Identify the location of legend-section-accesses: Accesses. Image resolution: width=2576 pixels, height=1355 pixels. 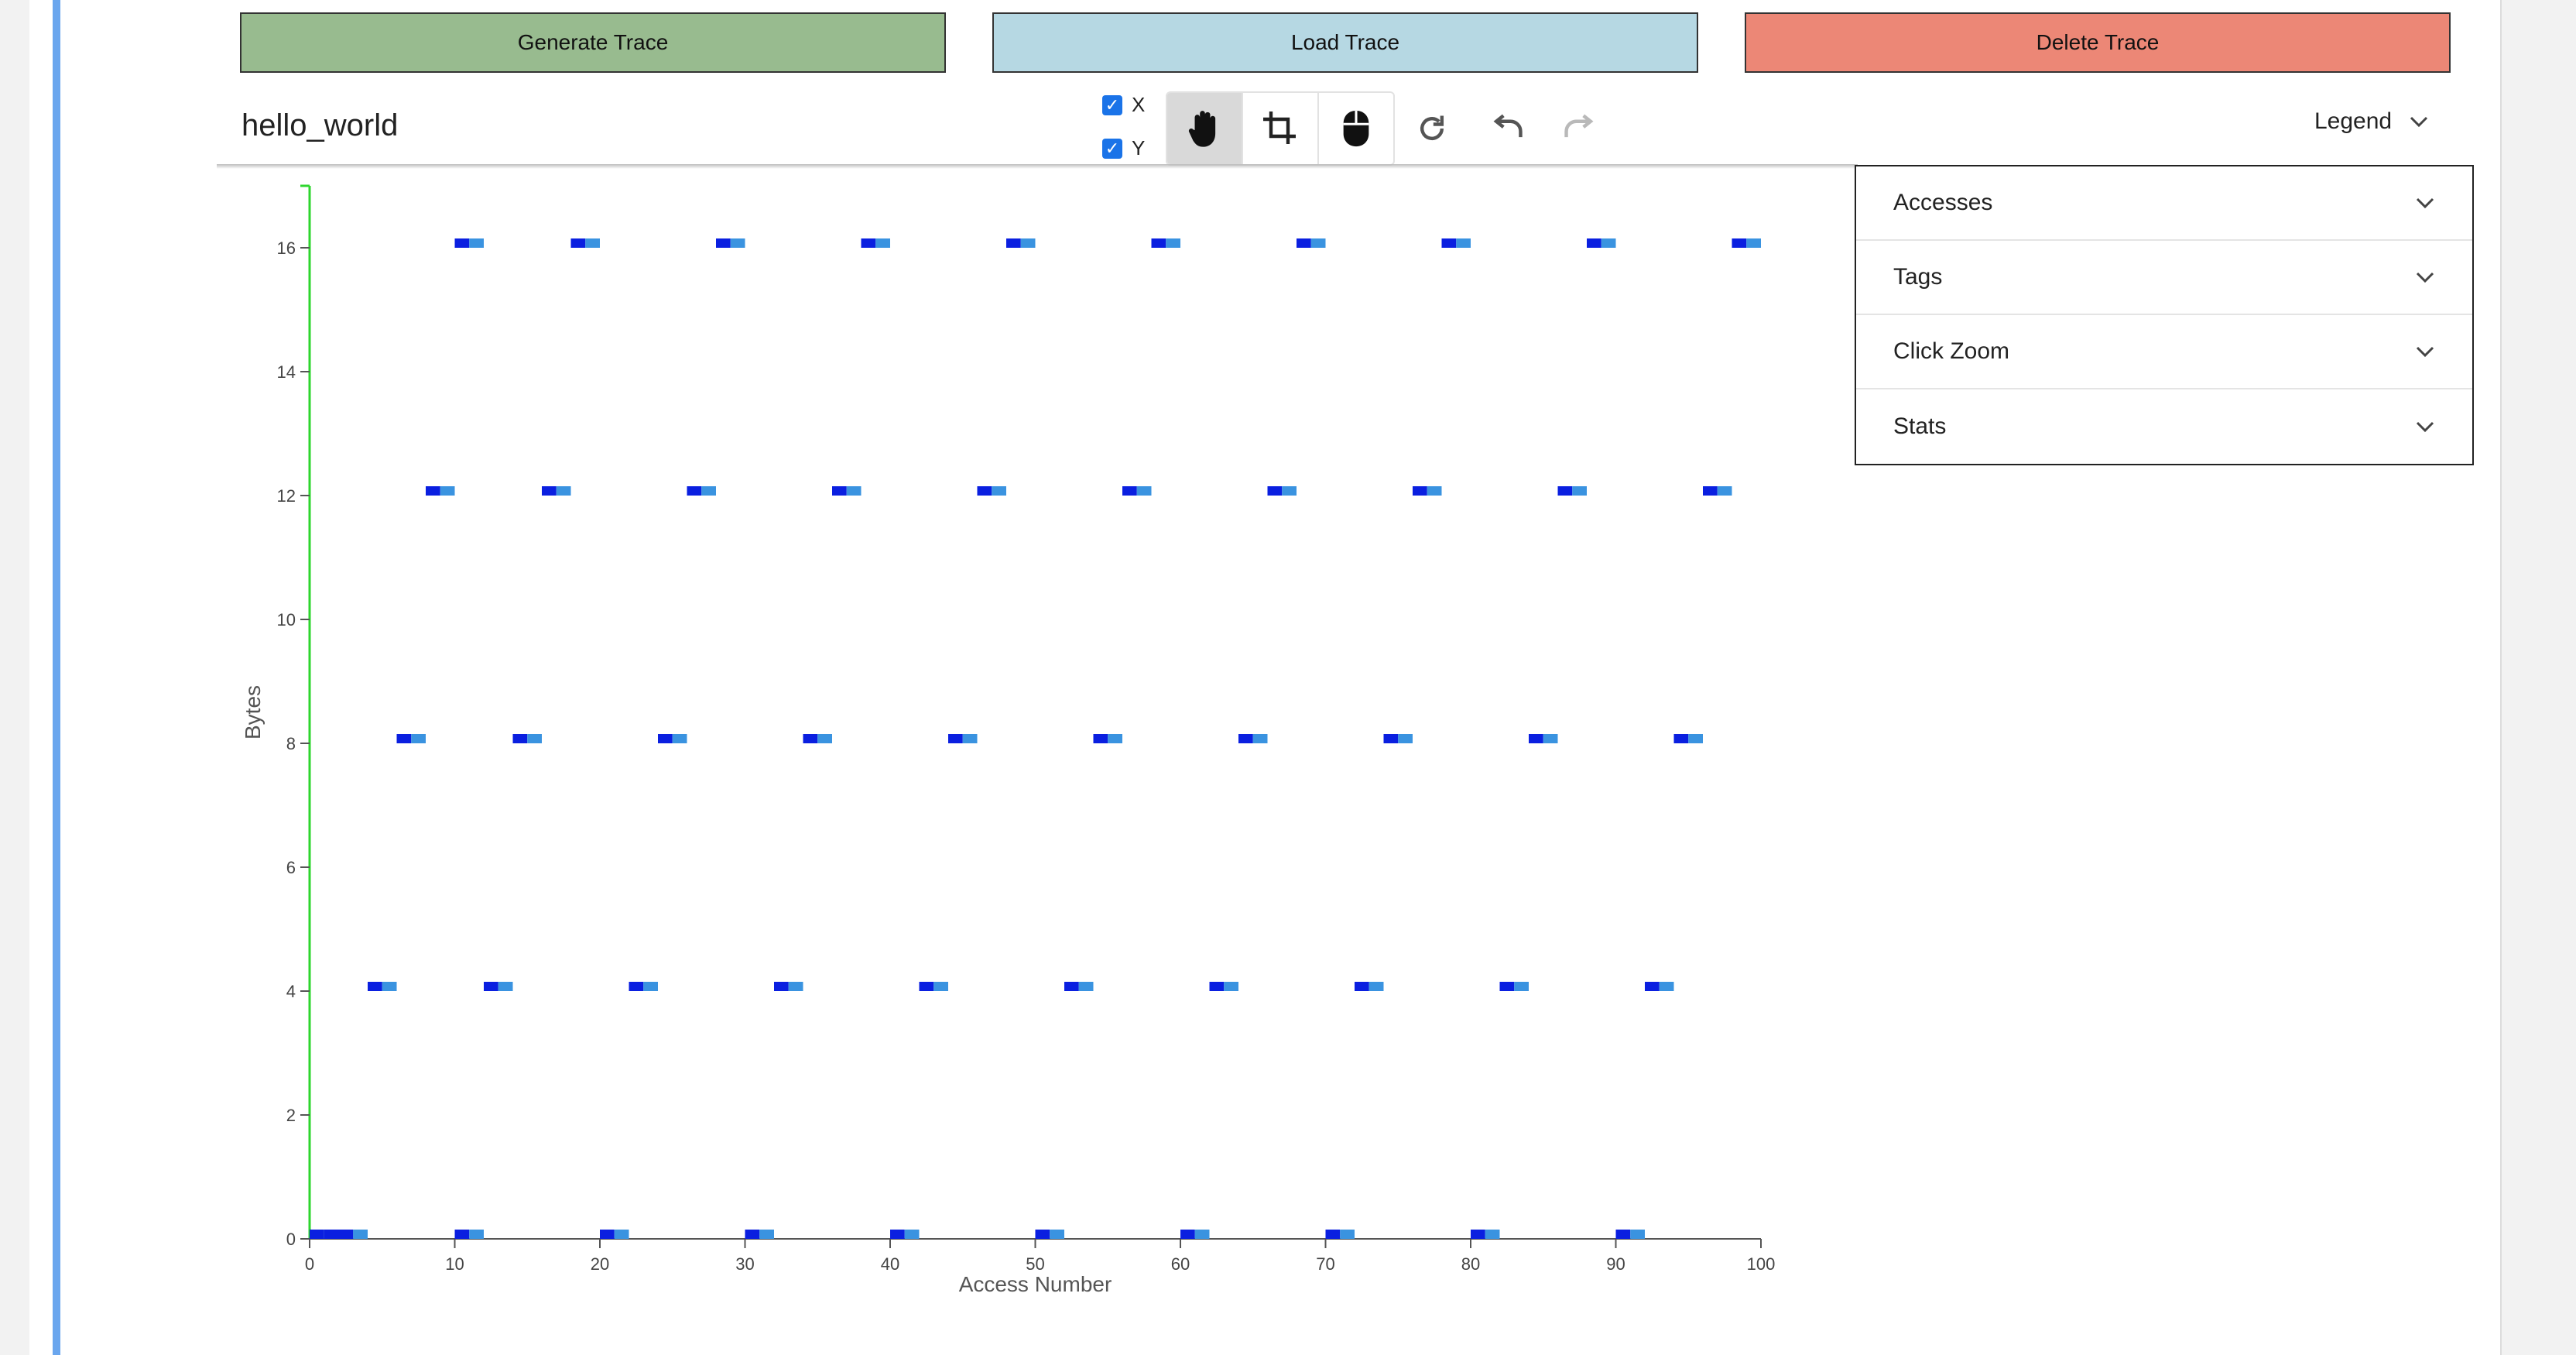
(2164, 203).